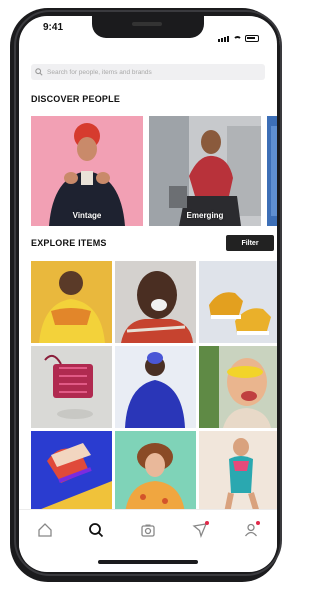  I want to click on person-card-label: Emerging, so click(205, 215).